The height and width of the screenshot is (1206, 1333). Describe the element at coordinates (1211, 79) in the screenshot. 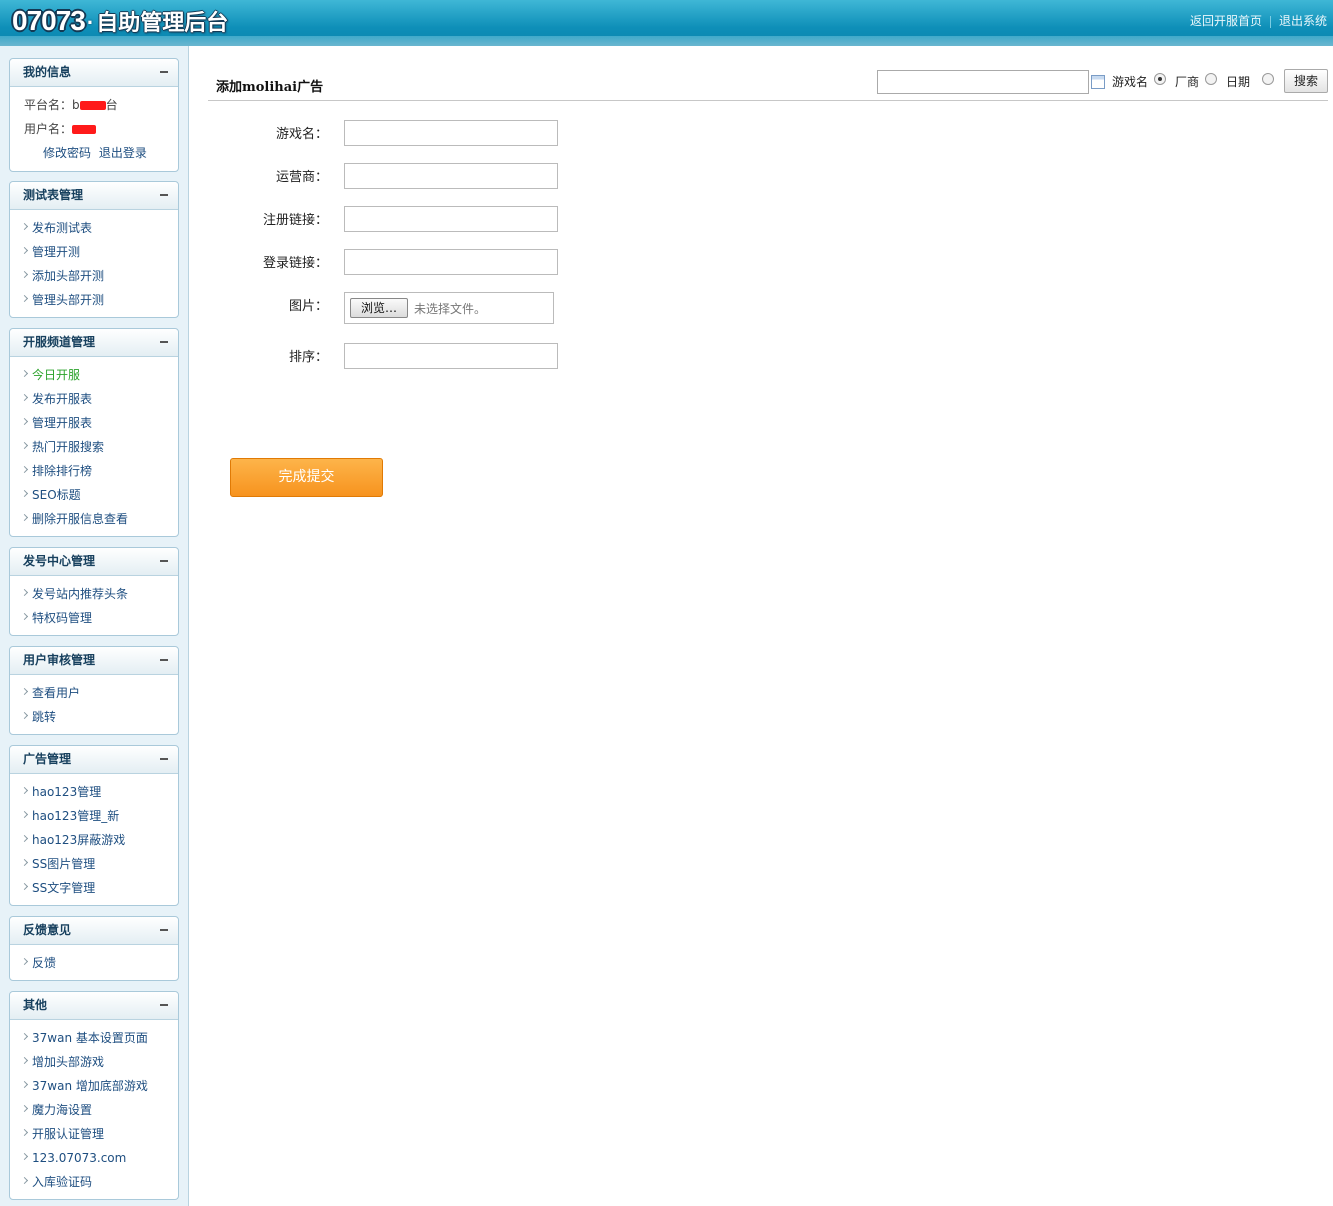

I see `radio-vendor` at that location.